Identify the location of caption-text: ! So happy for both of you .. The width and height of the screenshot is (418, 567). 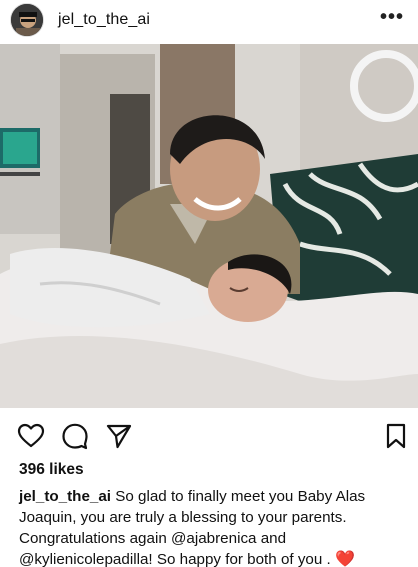
(241, 559).